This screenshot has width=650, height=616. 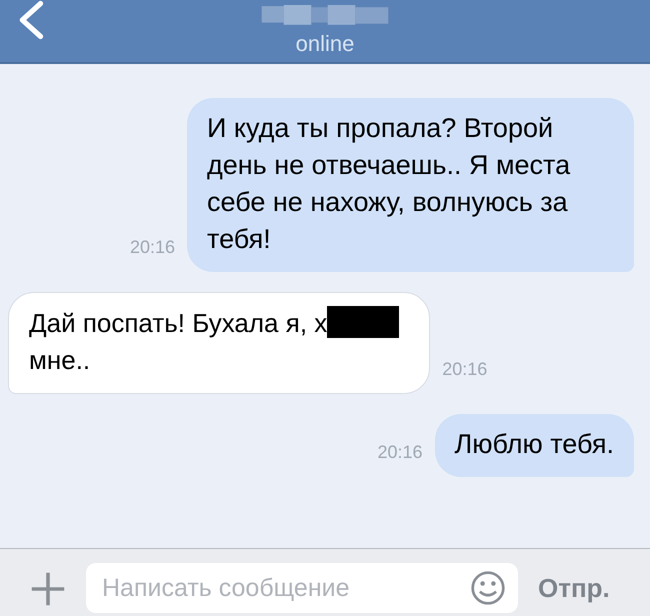 I want to click on message-text: мне.., so click(x=59, y=360).